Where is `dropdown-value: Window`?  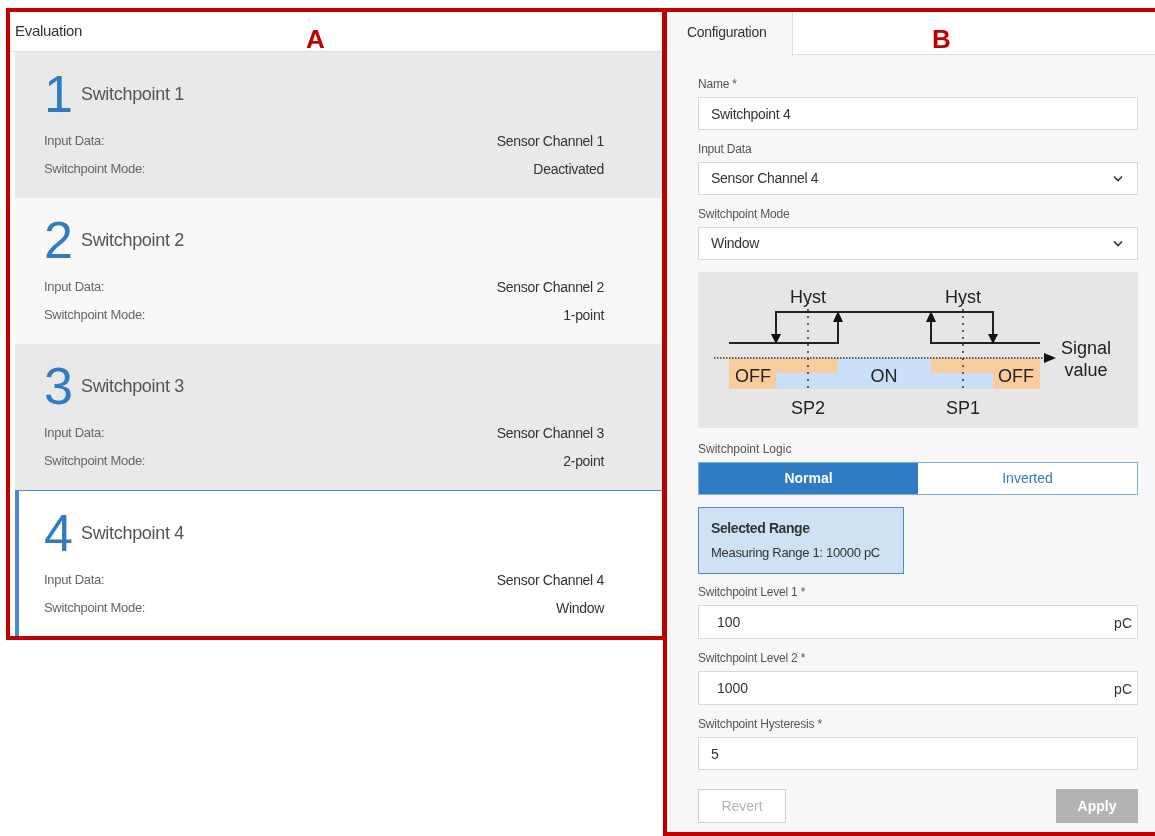 dropdown-value: Window is located at coordinates (735, 243).